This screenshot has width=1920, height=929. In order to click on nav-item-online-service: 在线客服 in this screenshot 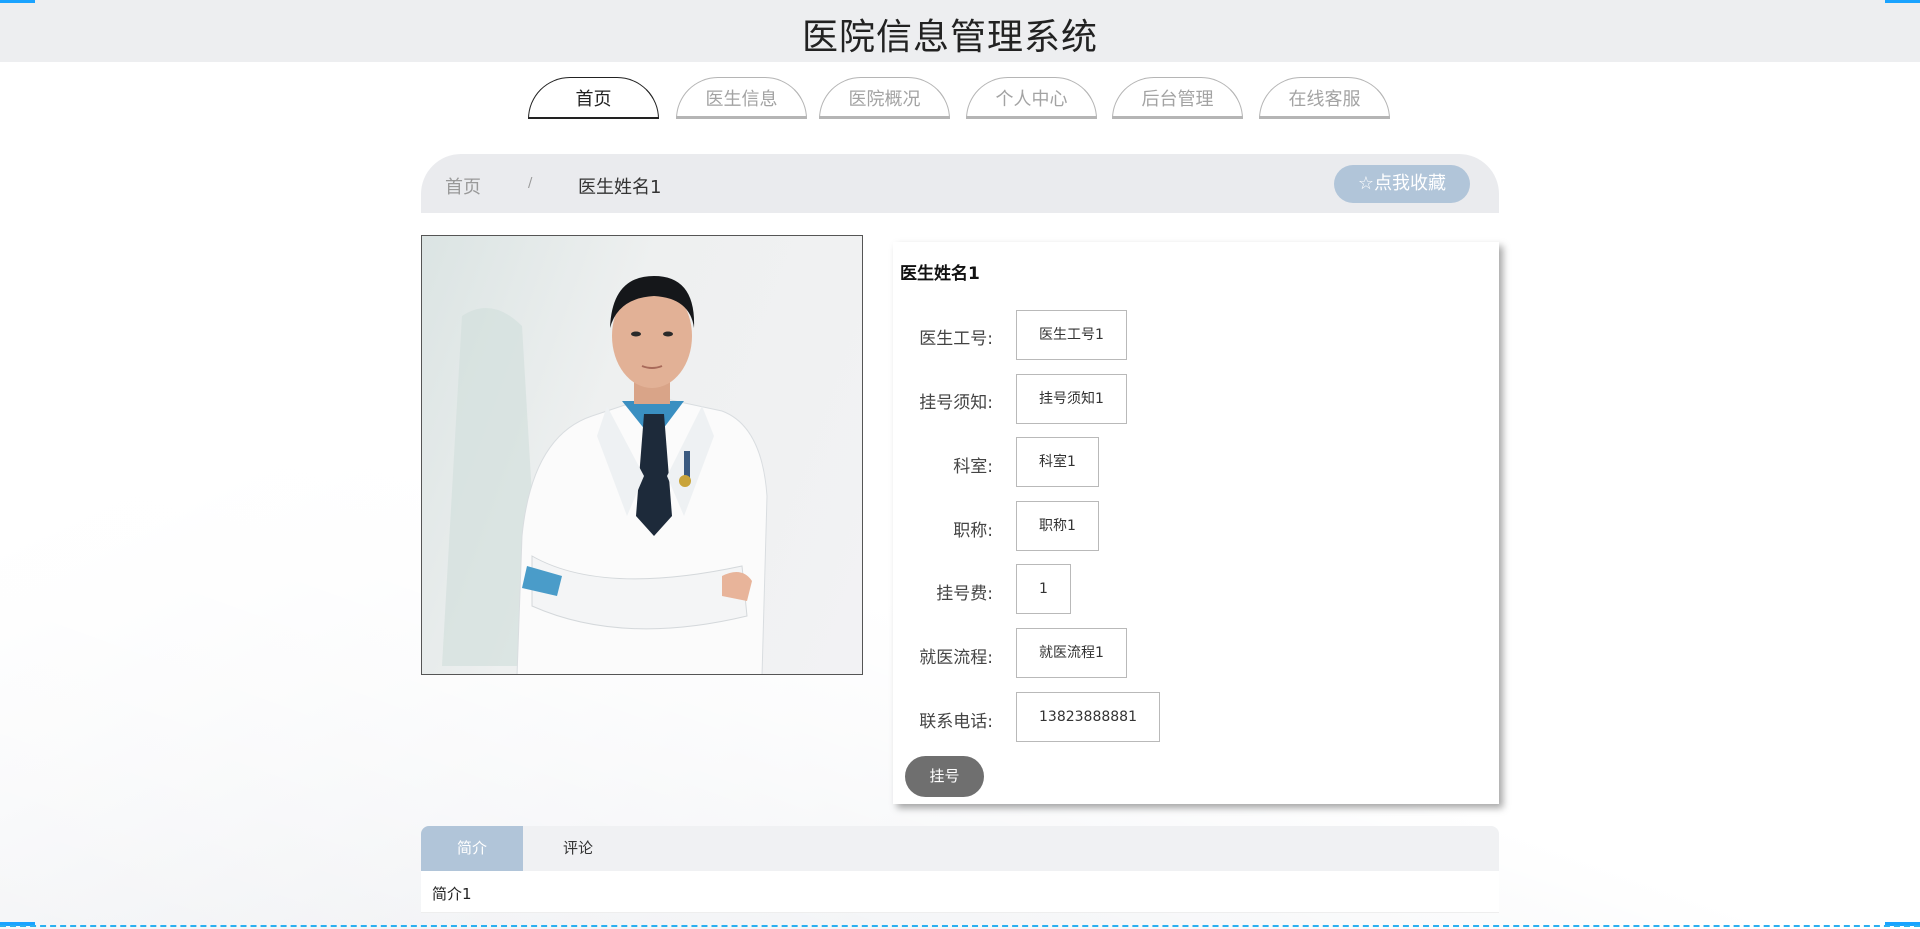, I will do `click(1324, 98)`.